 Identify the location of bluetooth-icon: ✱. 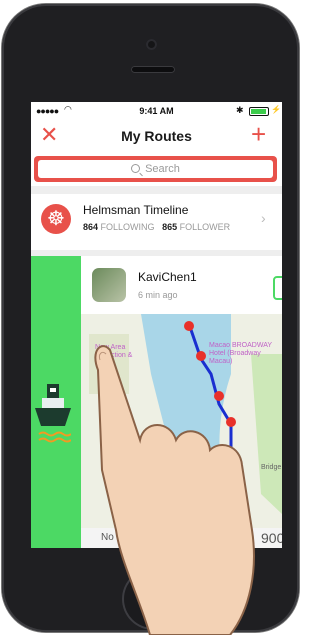
(240, 110).